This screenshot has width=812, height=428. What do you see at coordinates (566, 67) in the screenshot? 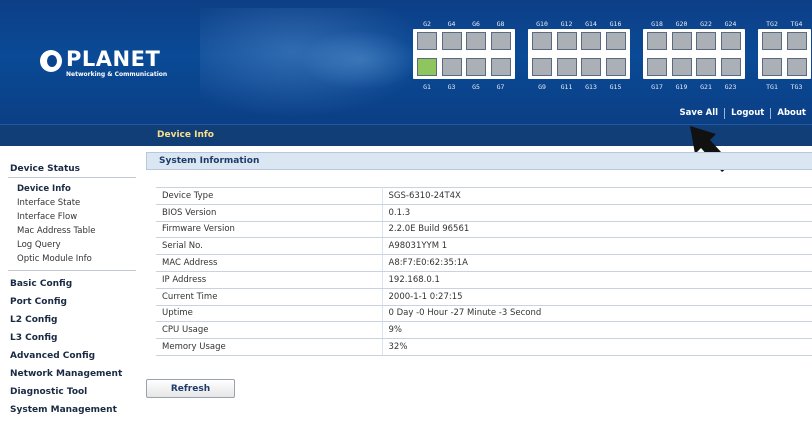
I see `port-g11` at bounding box center [566, 67].